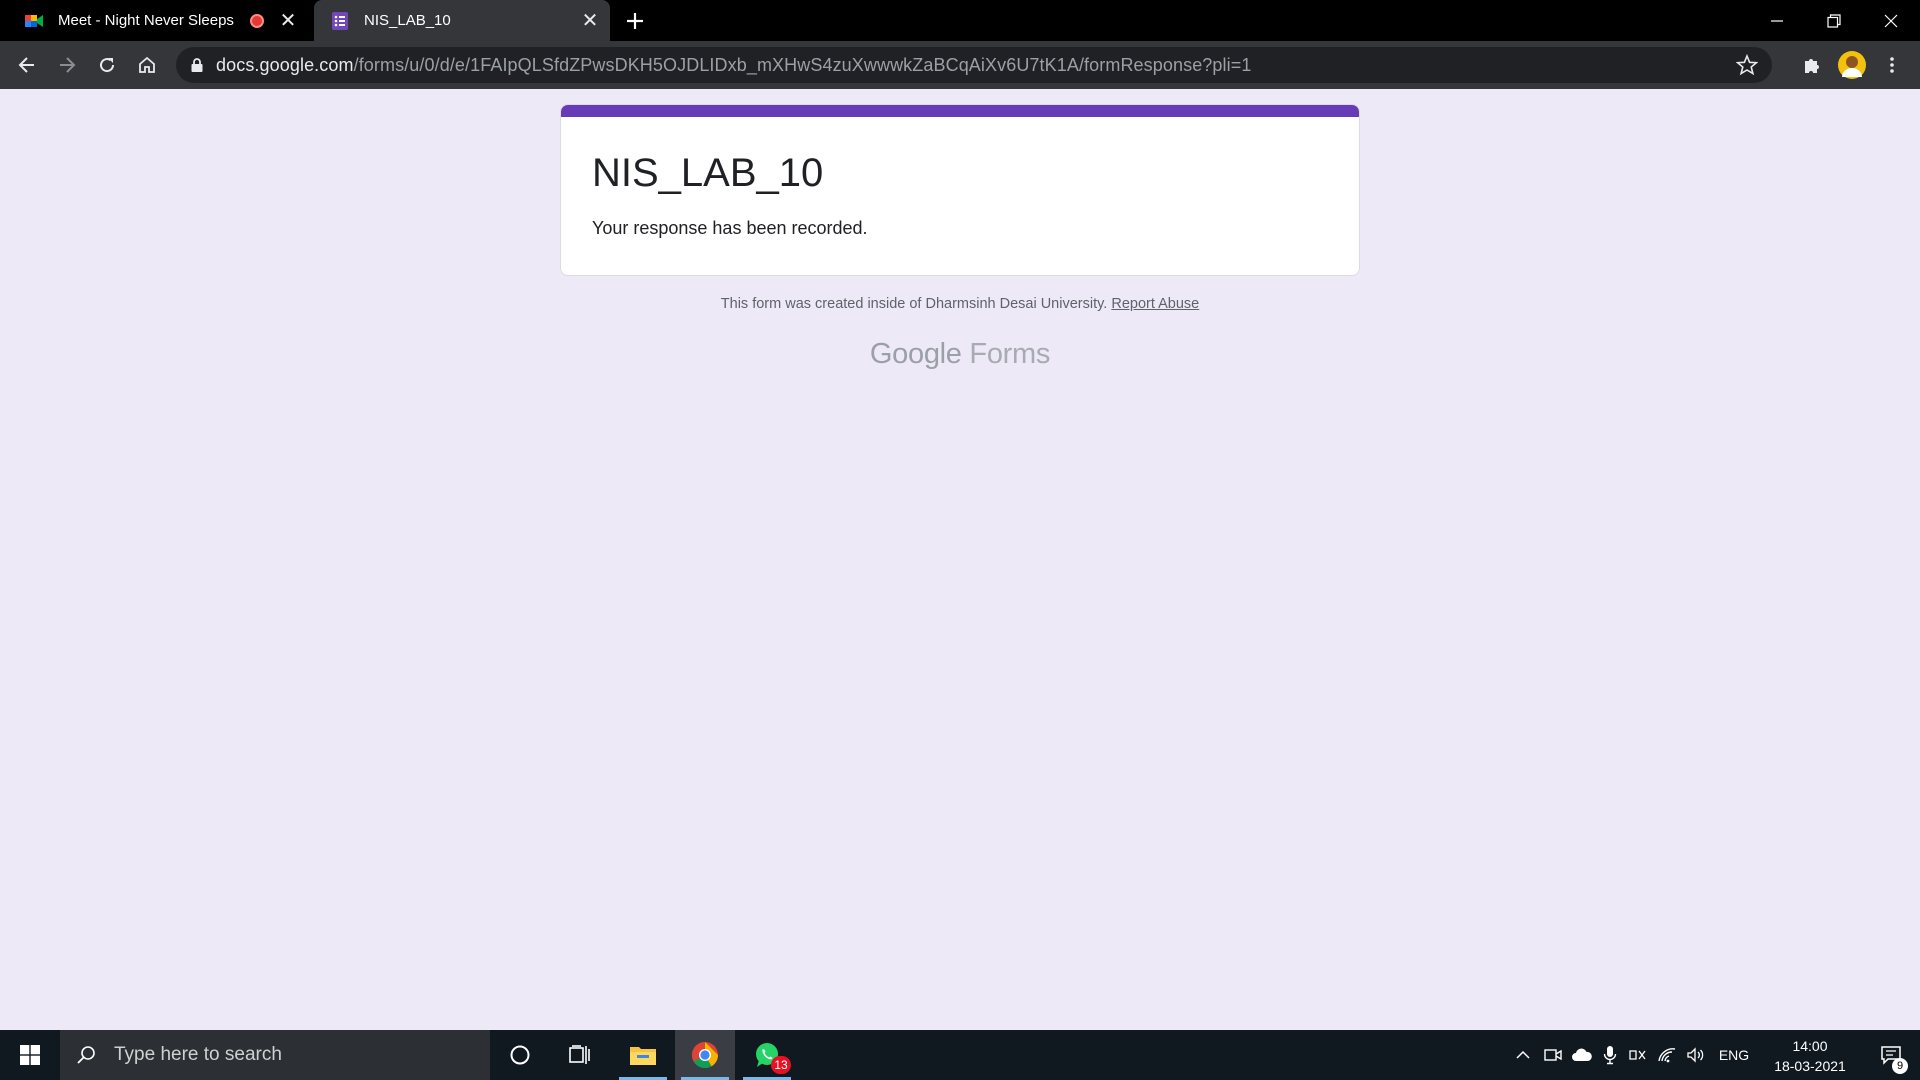  I want to click on more-vertical-icon, so click(1892, 65).